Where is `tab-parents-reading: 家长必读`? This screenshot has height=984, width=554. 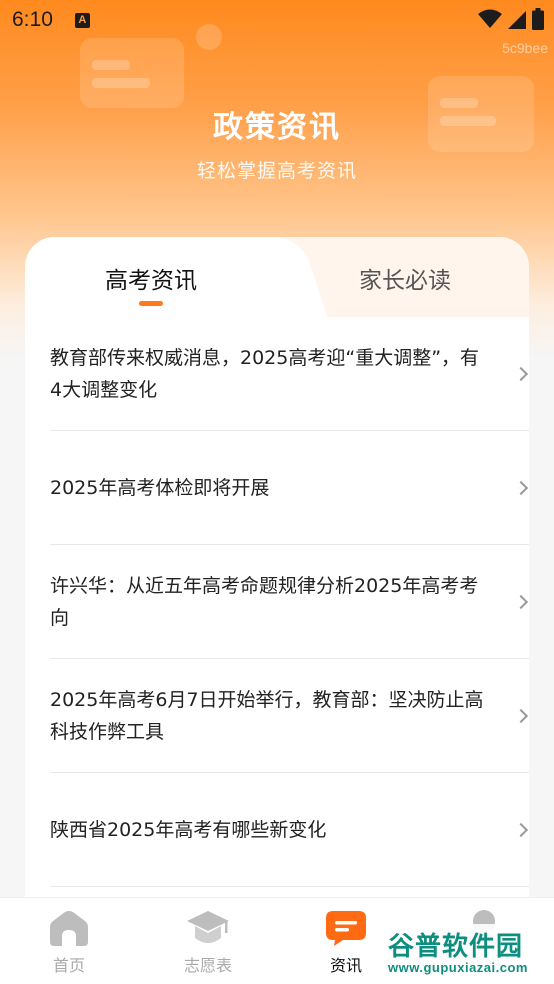 tab-parents-reading: 家长必读 is located at coordinates (405, 278).